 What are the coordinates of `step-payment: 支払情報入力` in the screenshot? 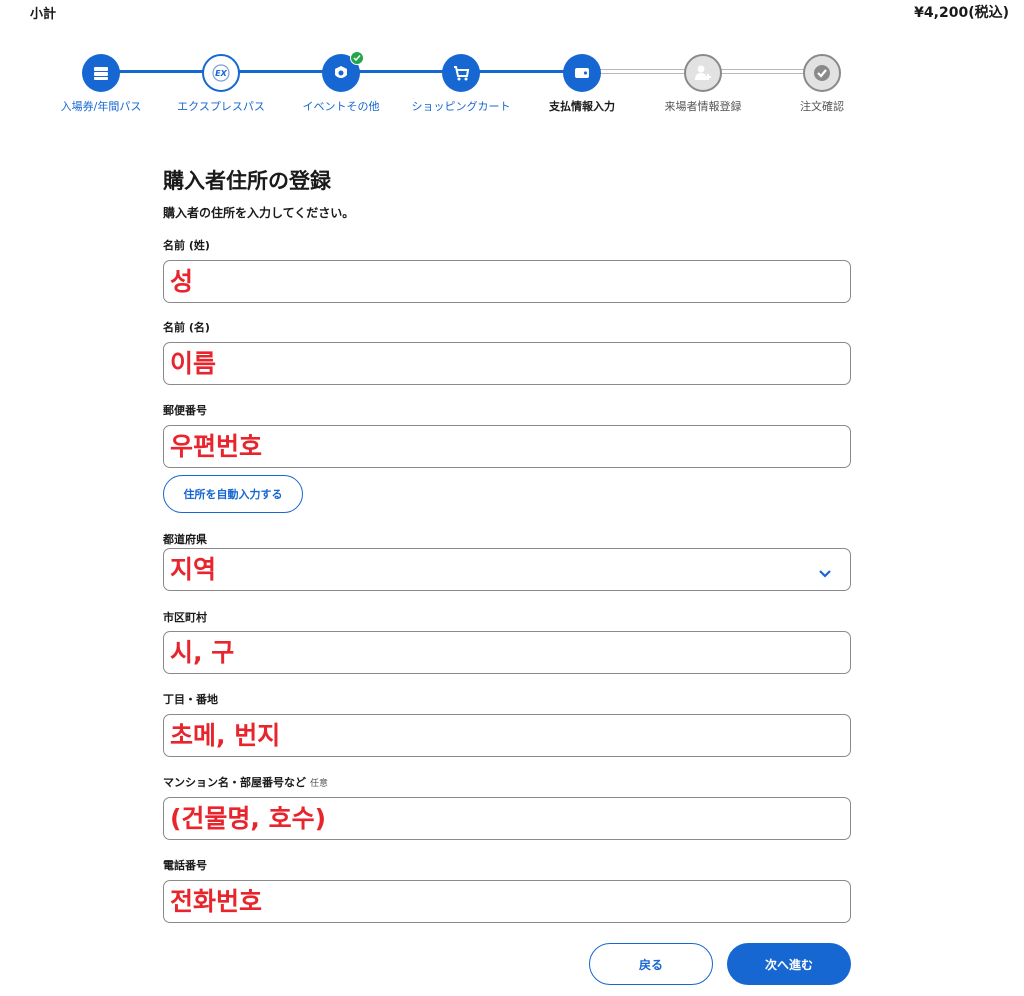 It's located at (582, 84).